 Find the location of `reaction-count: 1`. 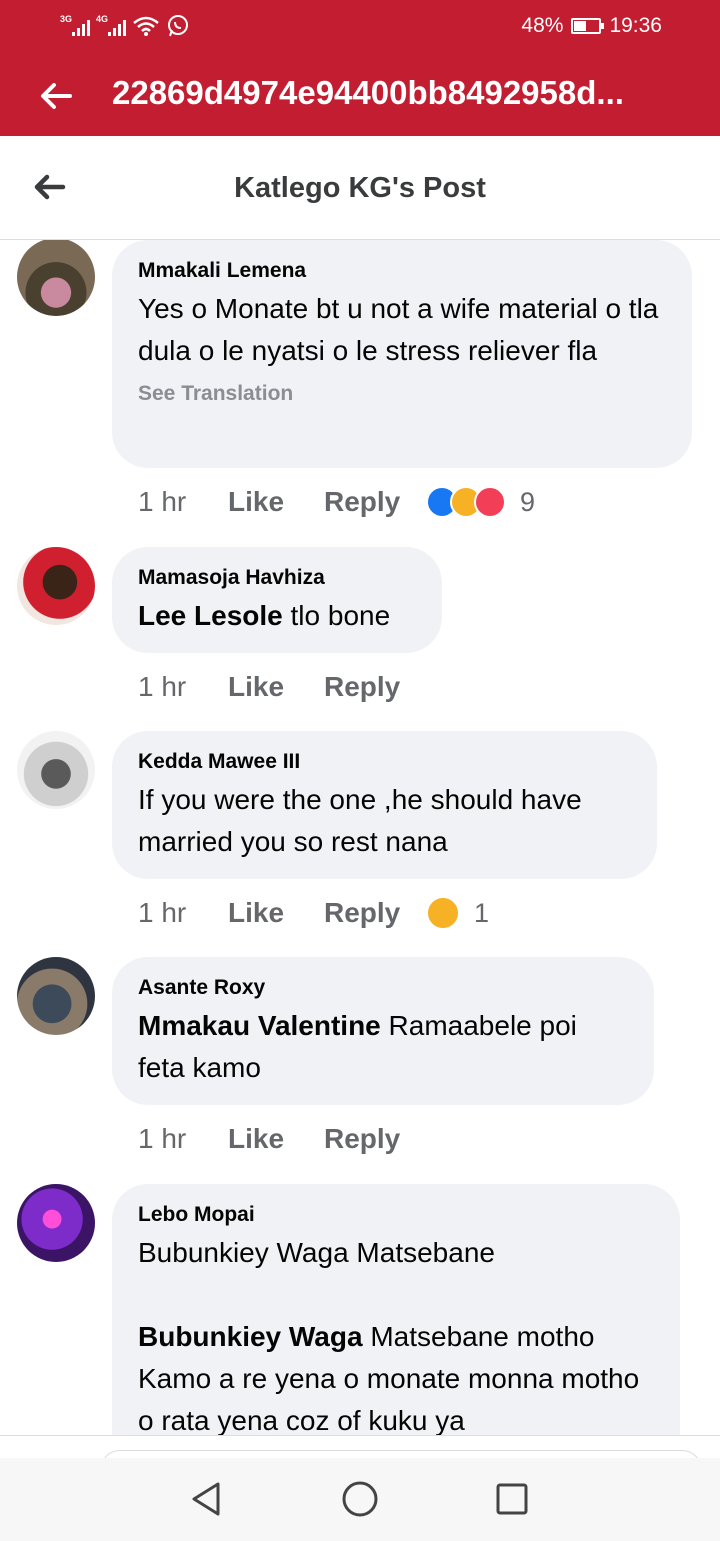

reaction-count: 1 is located at coordinates (482, 912).